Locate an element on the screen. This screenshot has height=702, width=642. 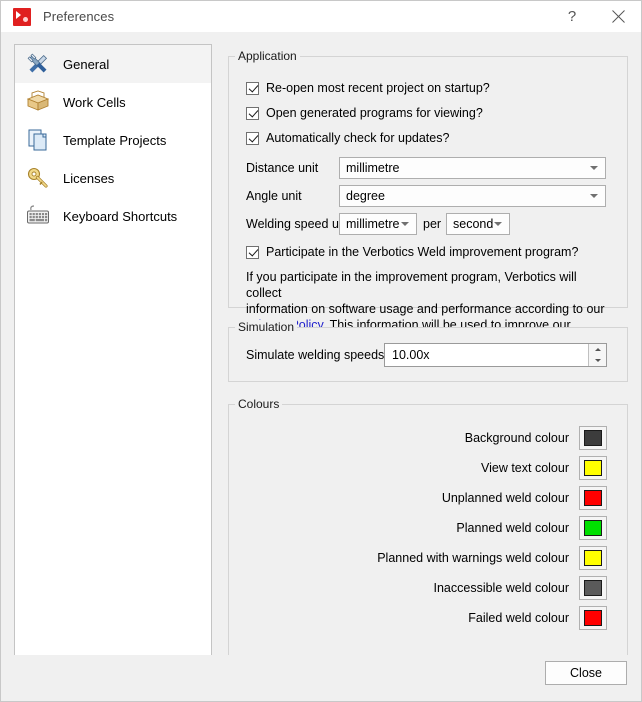
colour-row-inaccessible-weld: Inaccessible weld colour is located at coordinates (425, 588).